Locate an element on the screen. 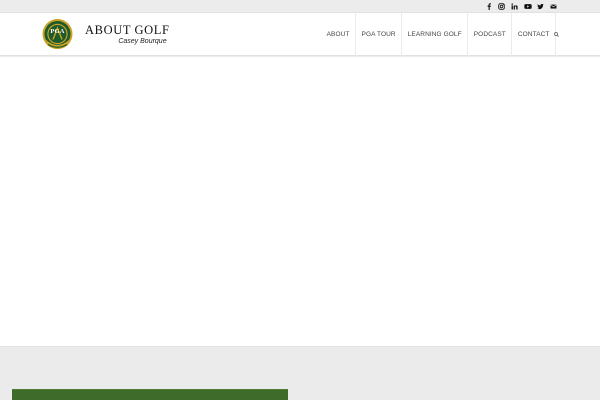 The height and width of the screenshot is (400, 600). pga-badge-icon: PGA is located at coordinates (57, 35).